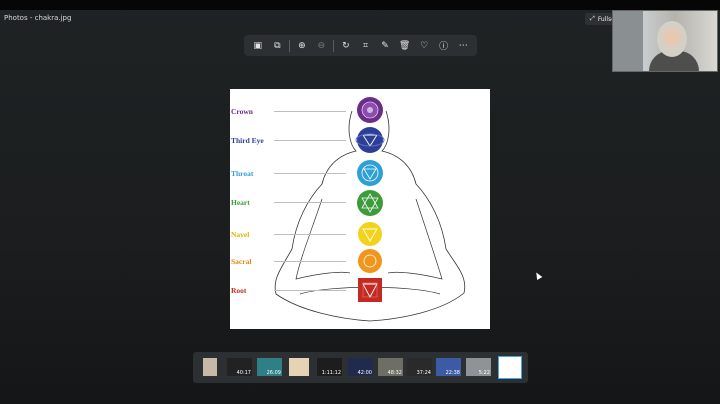 This screenshot has height=404, width=720. Describe the element at coordinates (405, 46) in the screenshot. I see `delete-icon: 🗑` at that location.